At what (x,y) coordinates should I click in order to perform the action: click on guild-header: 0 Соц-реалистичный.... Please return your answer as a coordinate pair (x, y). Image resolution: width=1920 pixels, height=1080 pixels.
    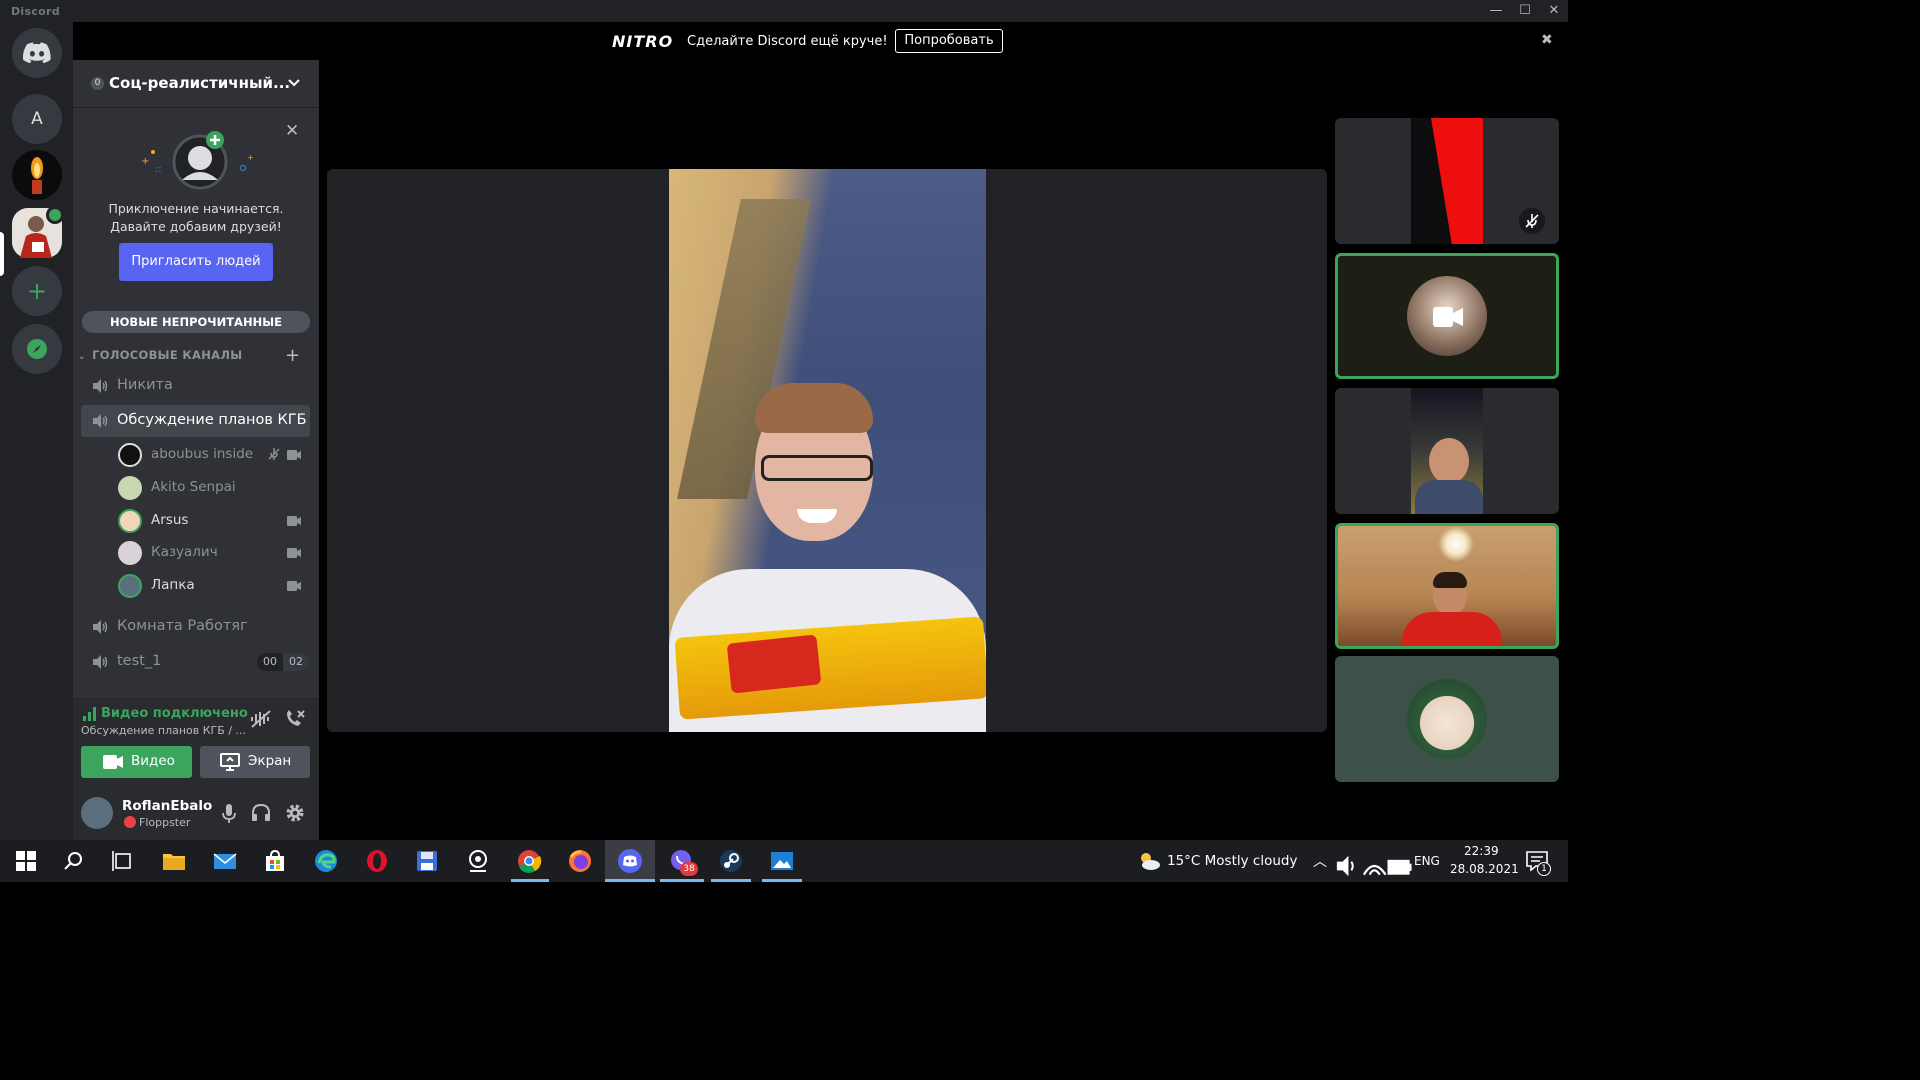
    Looking at the image, I should click on (196, 84).